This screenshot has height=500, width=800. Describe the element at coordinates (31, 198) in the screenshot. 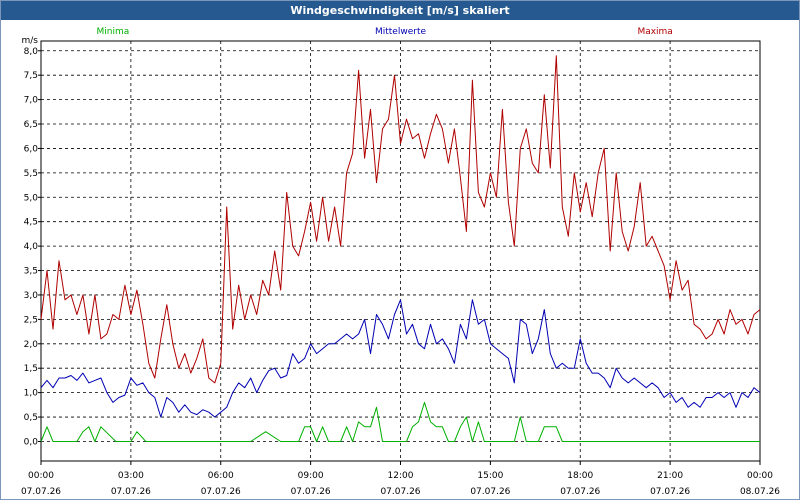

I see `y-tick-label: 5,0` at that location.